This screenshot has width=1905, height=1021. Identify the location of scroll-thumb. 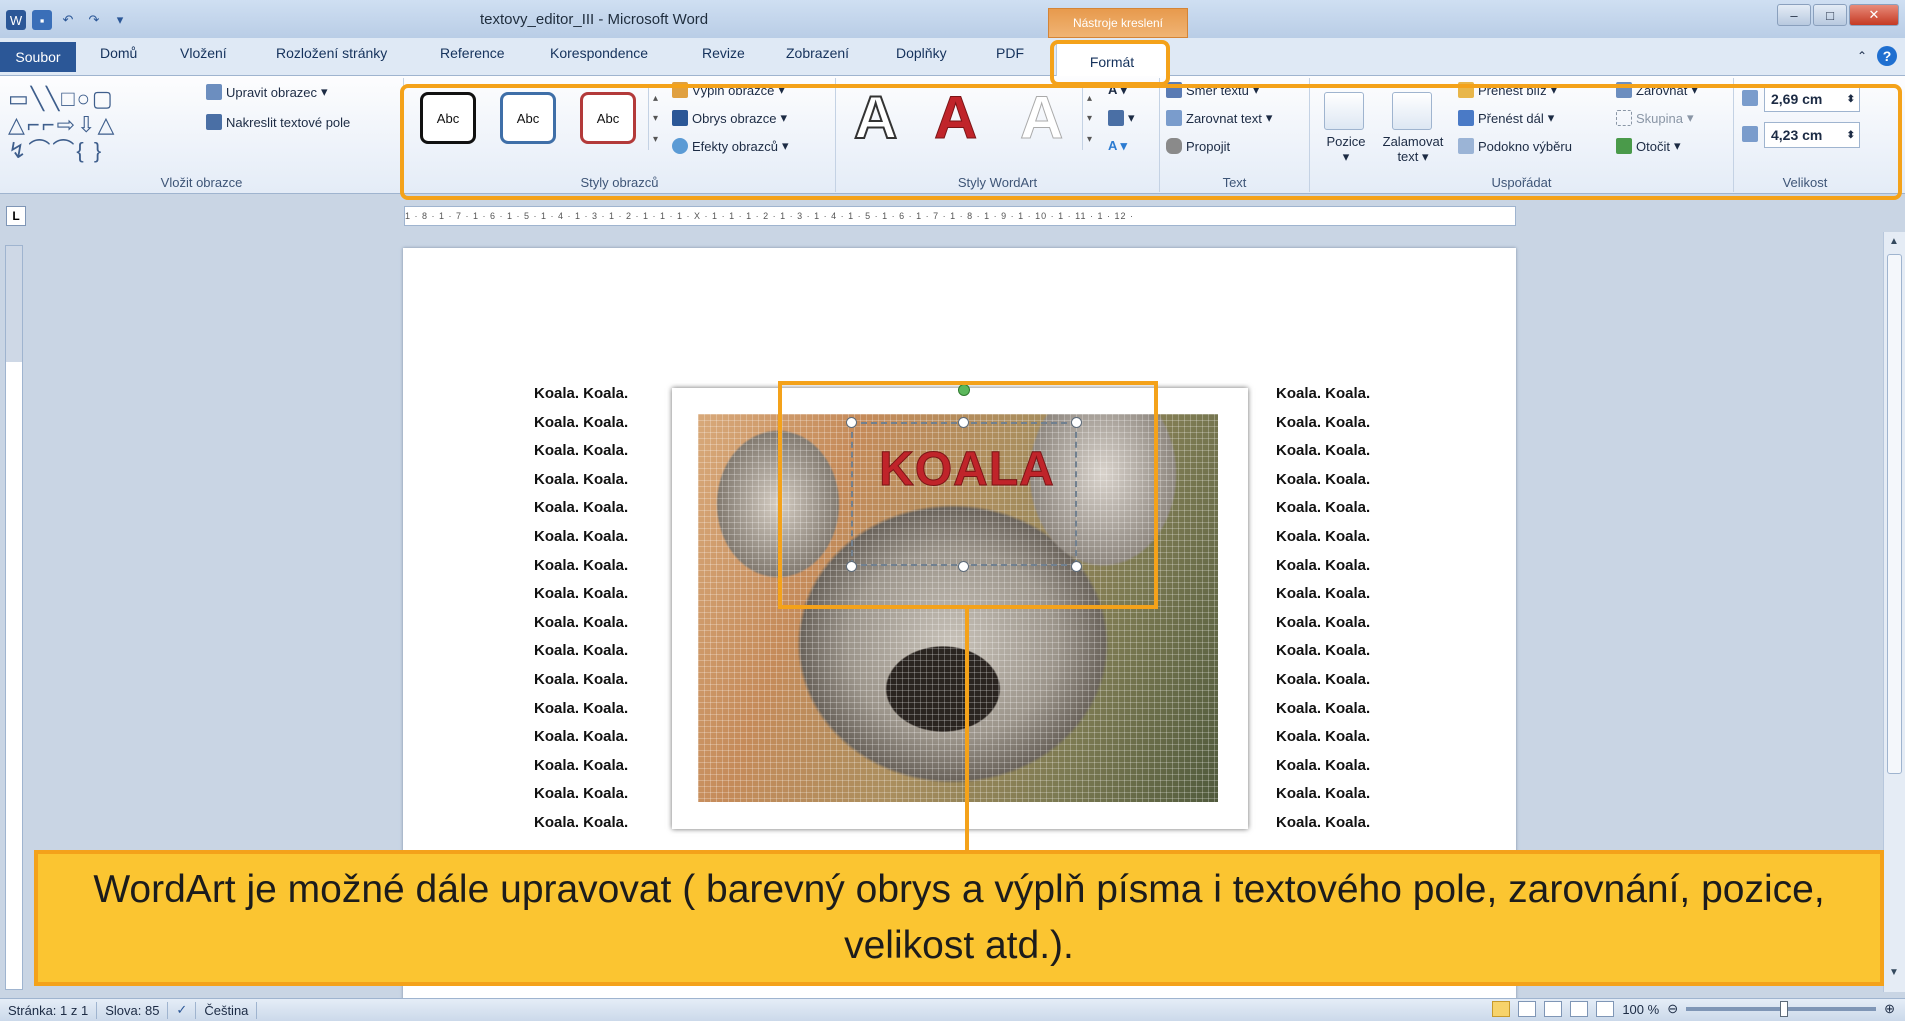
(1894, 514).